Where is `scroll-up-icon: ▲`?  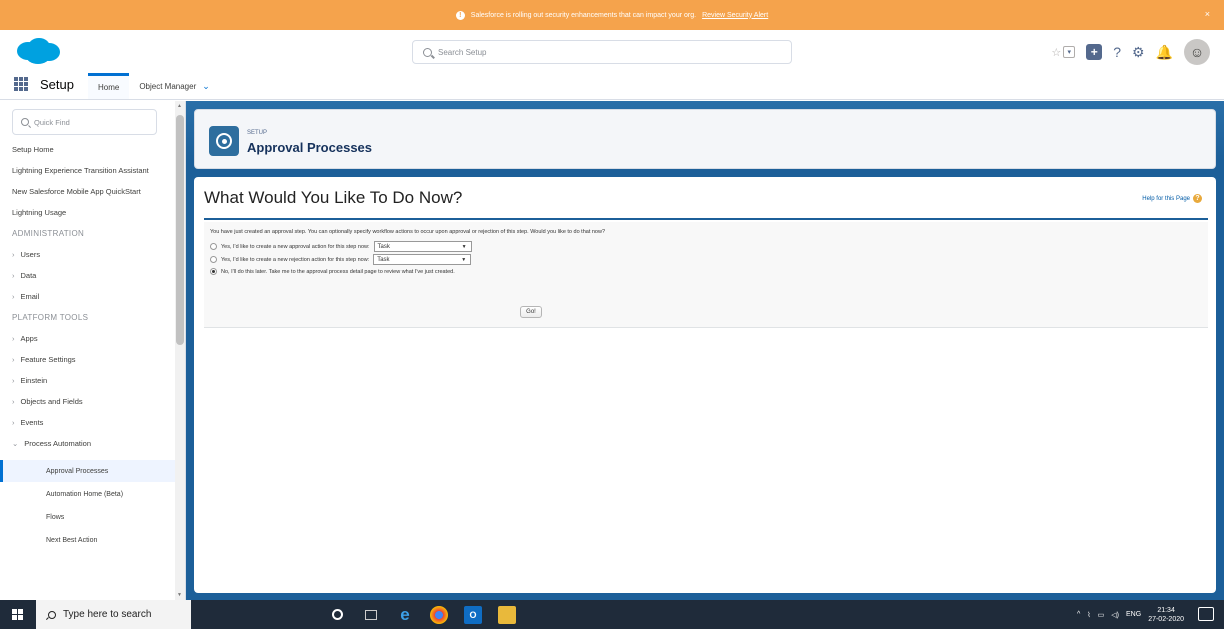 scroll-up-icon: ▲ is located at coordinates (179, 106).